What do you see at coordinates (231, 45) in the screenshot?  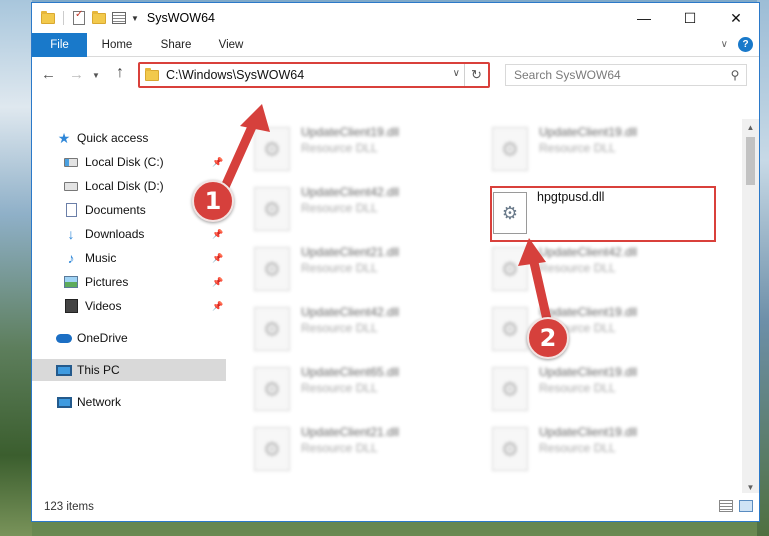 I see `tab-view: View` at bounding box center [231, 45].